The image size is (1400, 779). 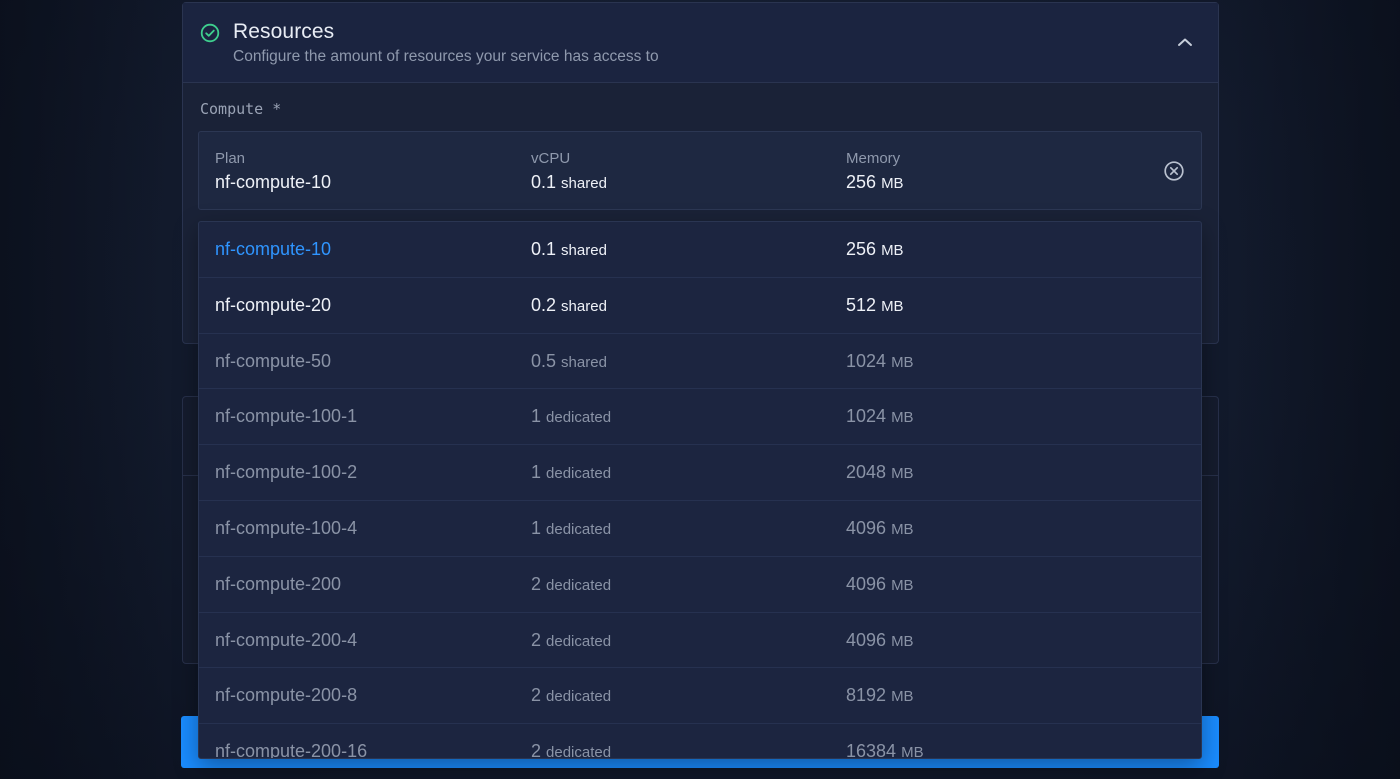 I want to click on option-vcpu-value: 0.2, so click(x=544, y=304).